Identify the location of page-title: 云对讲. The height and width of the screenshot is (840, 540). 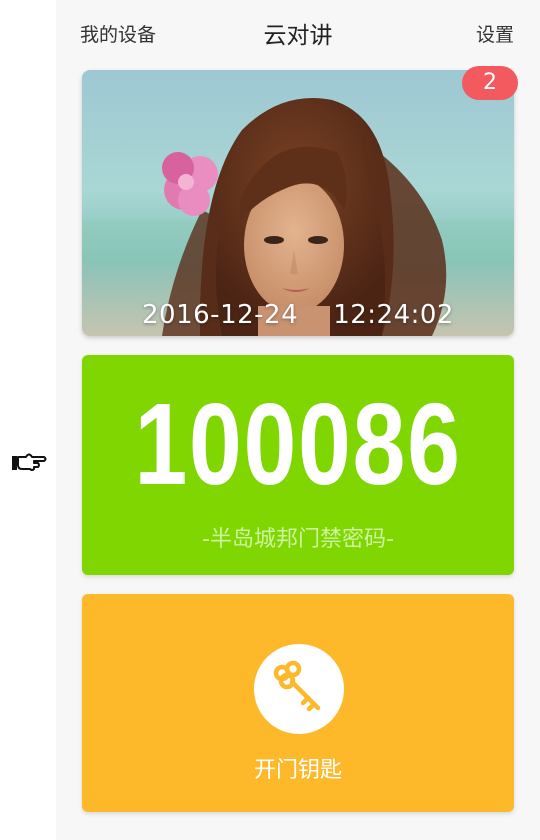
(298, 36).